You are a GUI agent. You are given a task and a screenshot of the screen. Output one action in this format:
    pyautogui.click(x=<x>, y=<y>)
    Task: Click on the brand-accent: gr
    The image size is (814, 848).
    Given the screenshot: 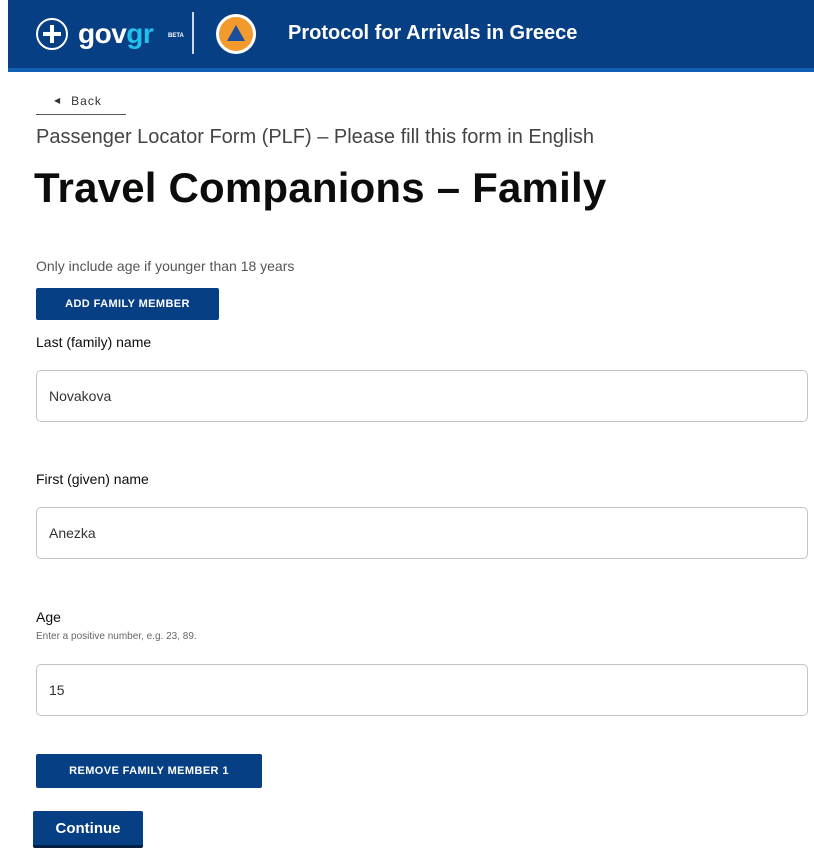 What is the action you would take?
    pyautogui.click(x=140, y=33)
    